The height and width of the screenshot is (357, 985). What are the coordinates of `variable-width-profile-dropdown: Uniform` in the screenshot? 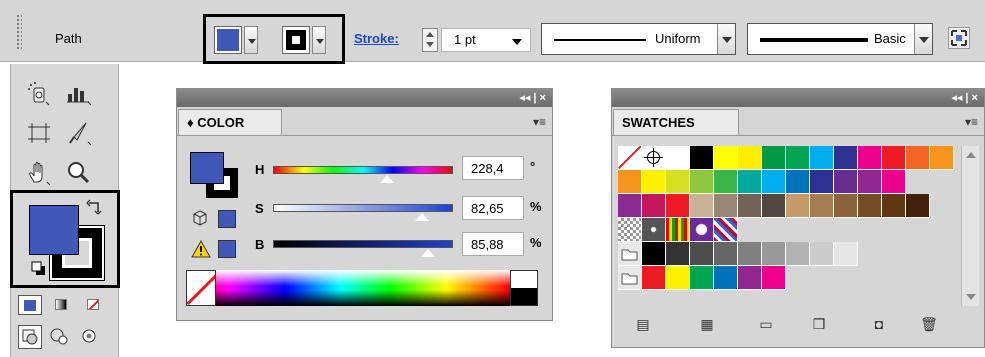 It's located at (638, 39).